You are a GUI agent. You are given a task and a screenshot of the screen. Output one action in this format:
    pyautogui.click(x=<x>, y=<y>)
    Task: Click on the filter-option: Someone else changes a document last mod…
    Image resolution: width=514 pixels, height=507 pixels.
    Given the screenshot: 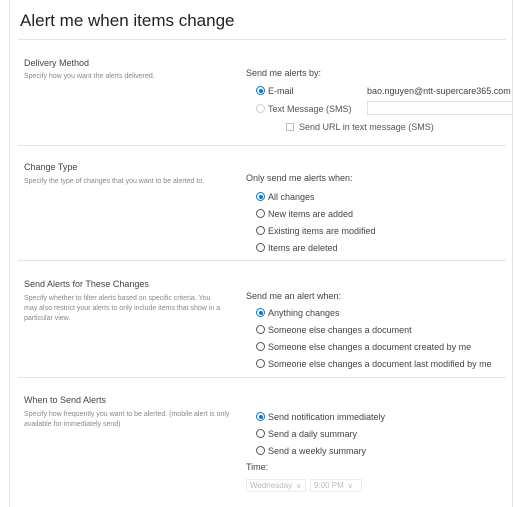 What is the action you would take?
    pyautogui.click(x=374, y=363)
    